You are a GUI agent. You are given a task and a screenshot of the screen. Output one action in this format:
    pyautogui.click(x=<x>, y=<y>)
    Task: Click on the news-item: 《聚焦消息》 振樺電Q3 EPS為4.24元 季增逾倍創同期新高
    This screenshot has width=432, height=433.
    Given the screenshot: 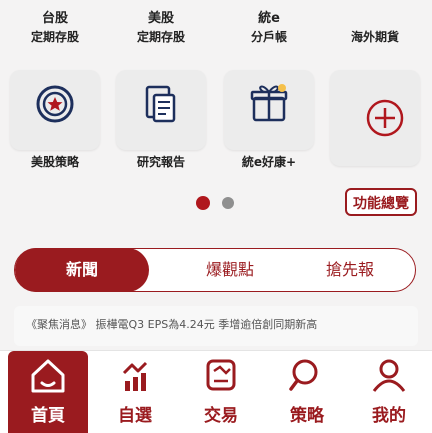 What is the action you would take?
    pyautogui.click(x=216, y=326)
    